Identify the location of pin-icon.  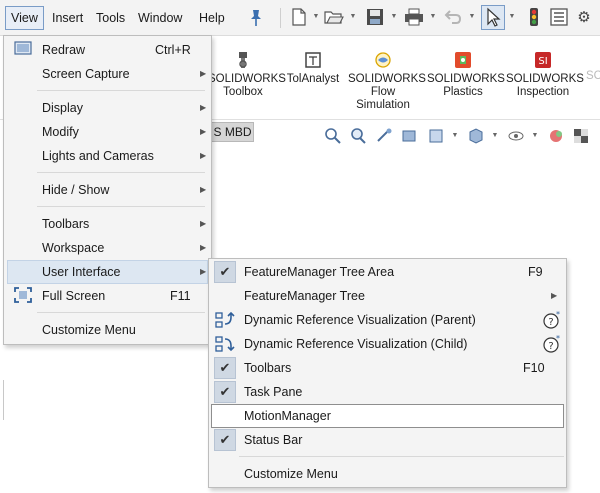
(256, 18).